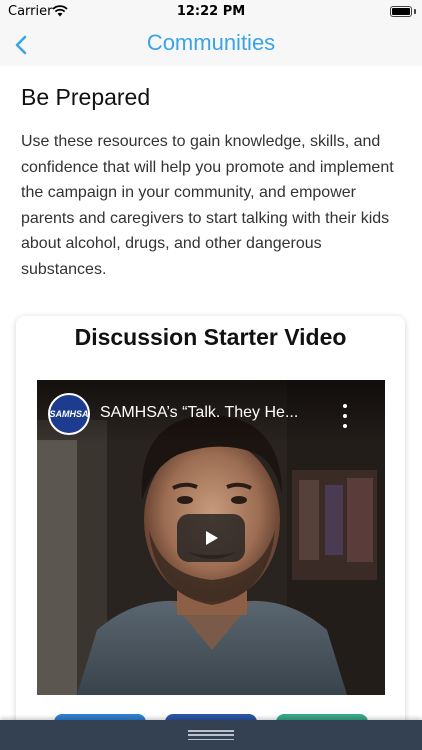 This screenshot has width=422, height=750. I want to click on clock: 12:22 PM, so click(211, 11).